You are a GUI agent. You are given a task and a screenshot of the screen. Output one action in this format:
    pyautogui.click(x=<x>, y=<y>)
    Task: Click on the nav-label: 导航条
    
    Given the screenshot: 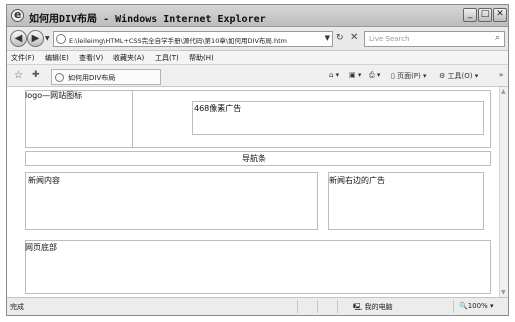 What is the action you would take?
    pyautogui.click(x=254, y=158)
    